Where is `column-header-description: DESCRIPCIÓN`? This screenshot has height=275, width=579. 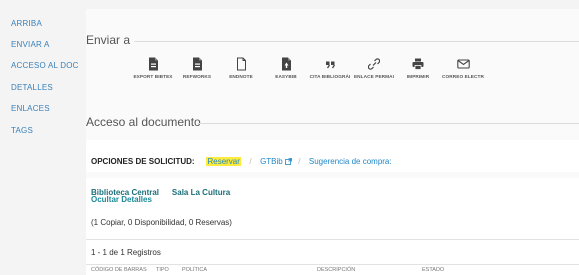 column-header-description: DESCRIPCIÓN is located at coordinates (336, 270).